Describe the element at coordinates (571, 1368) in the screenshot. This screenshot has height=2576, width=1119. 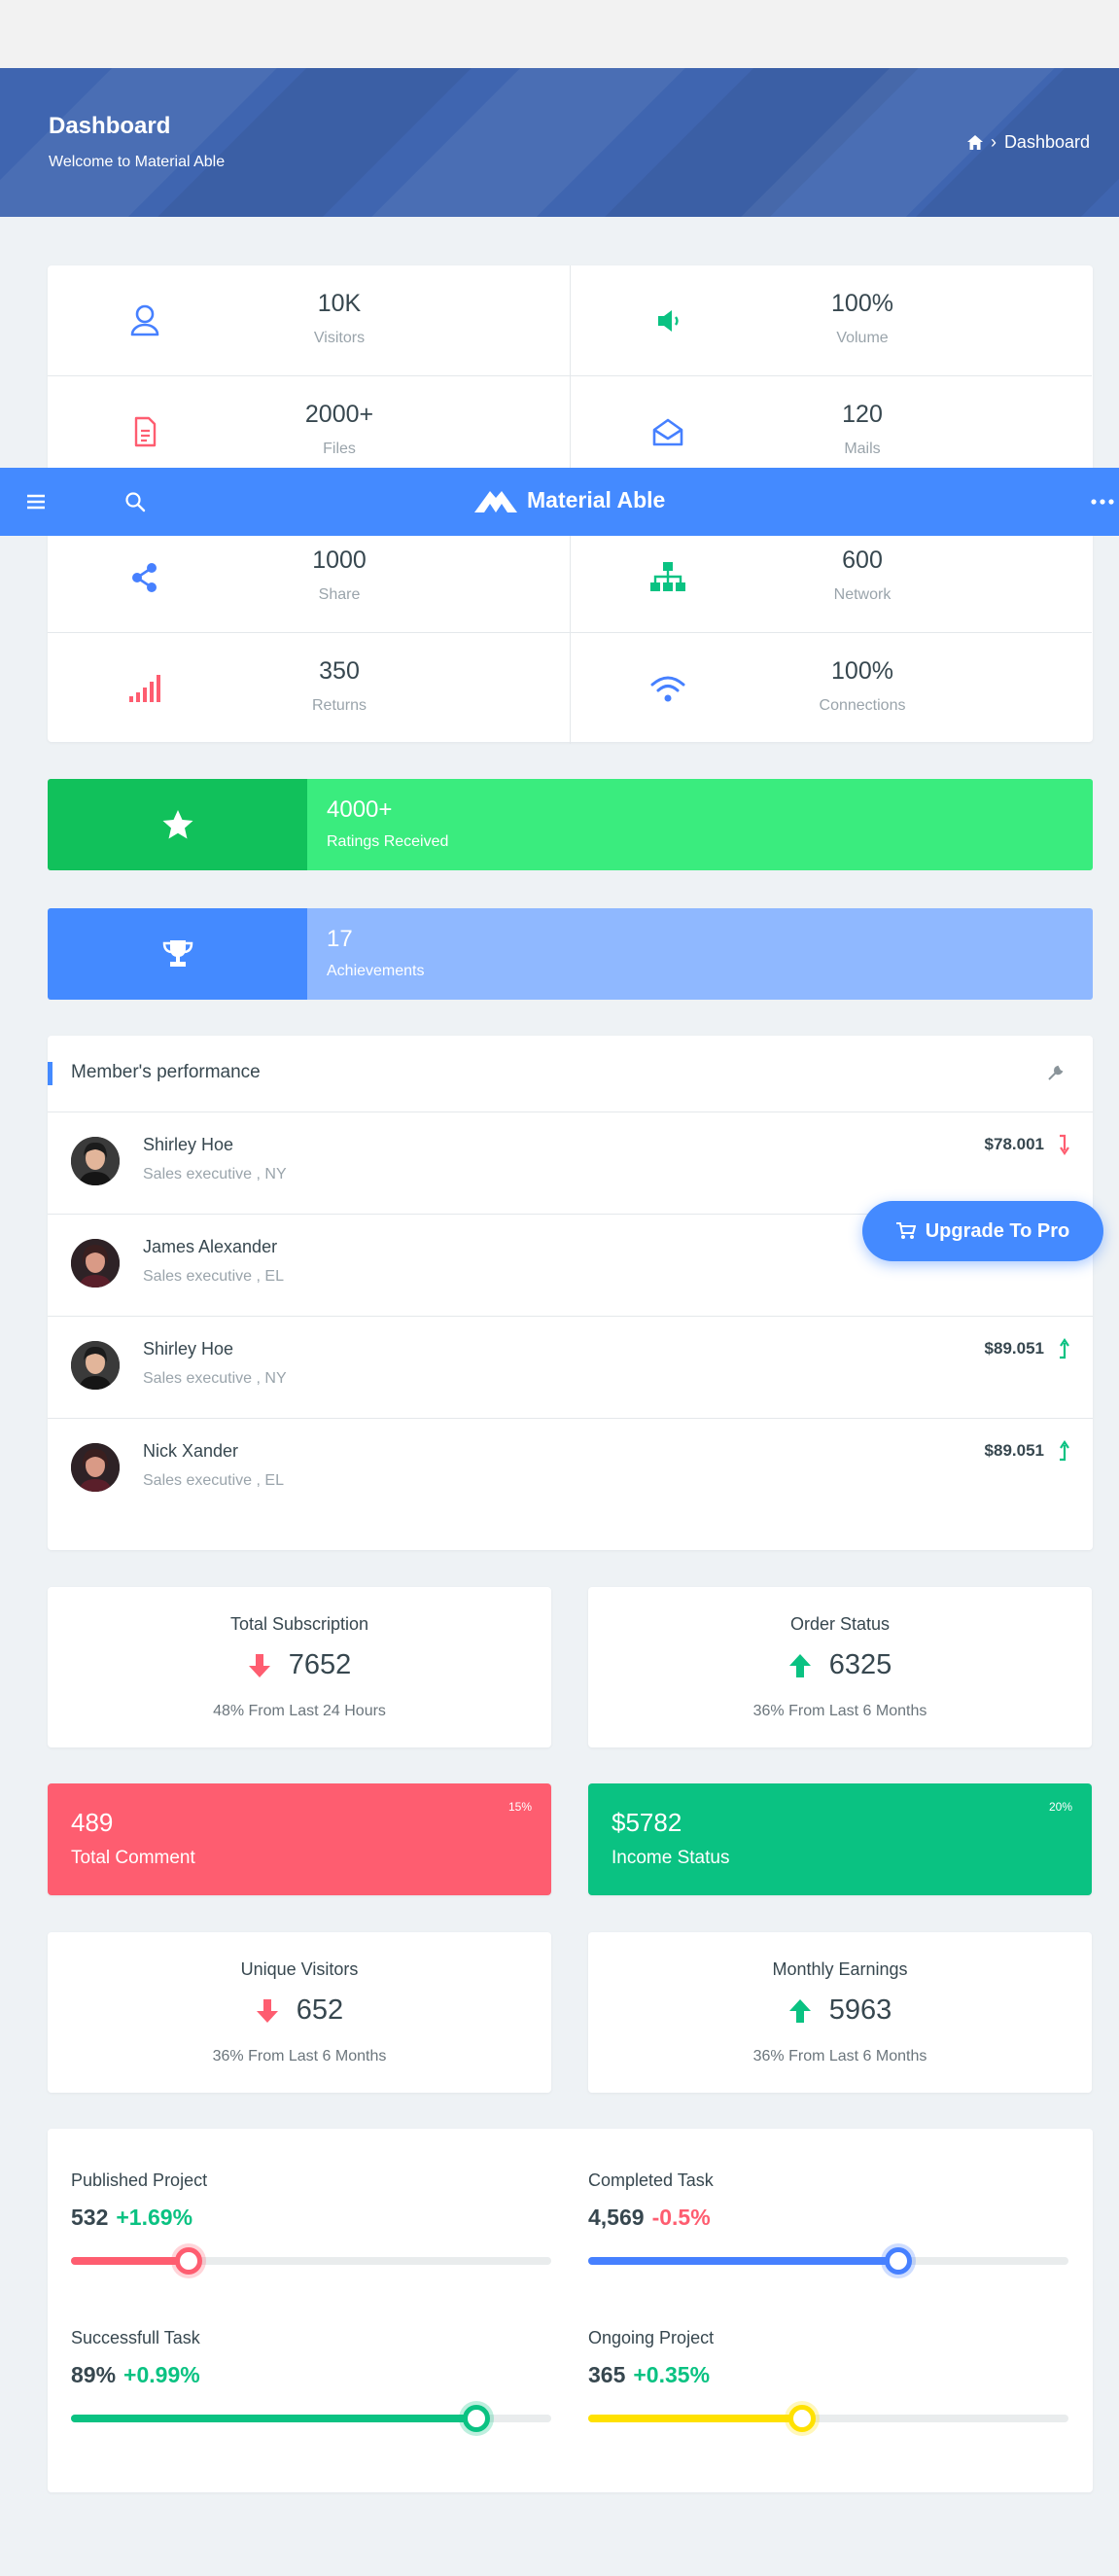
I see `member-row: Shirley Hoe Sales executive , NY $89.051` at that location.